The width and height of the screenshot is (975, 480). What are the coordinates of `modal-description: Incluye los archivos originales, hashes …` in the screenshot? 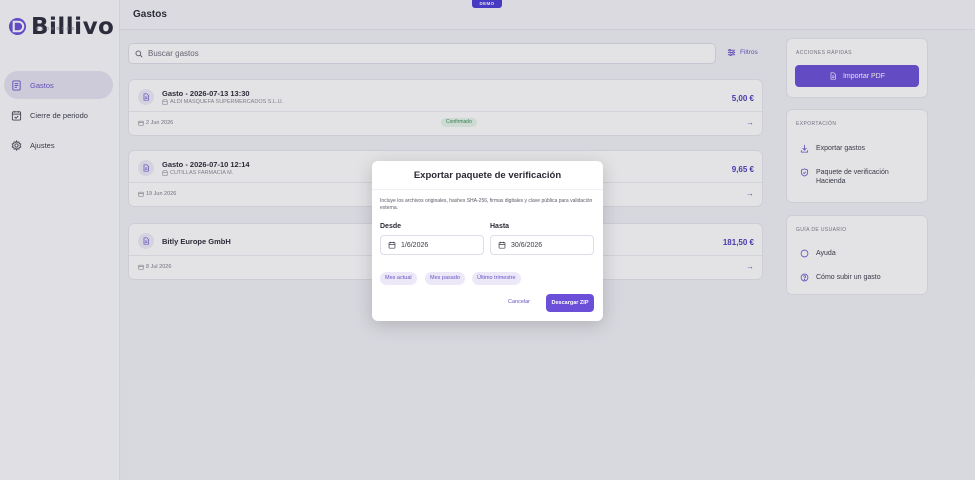 It's located at (486, 204).